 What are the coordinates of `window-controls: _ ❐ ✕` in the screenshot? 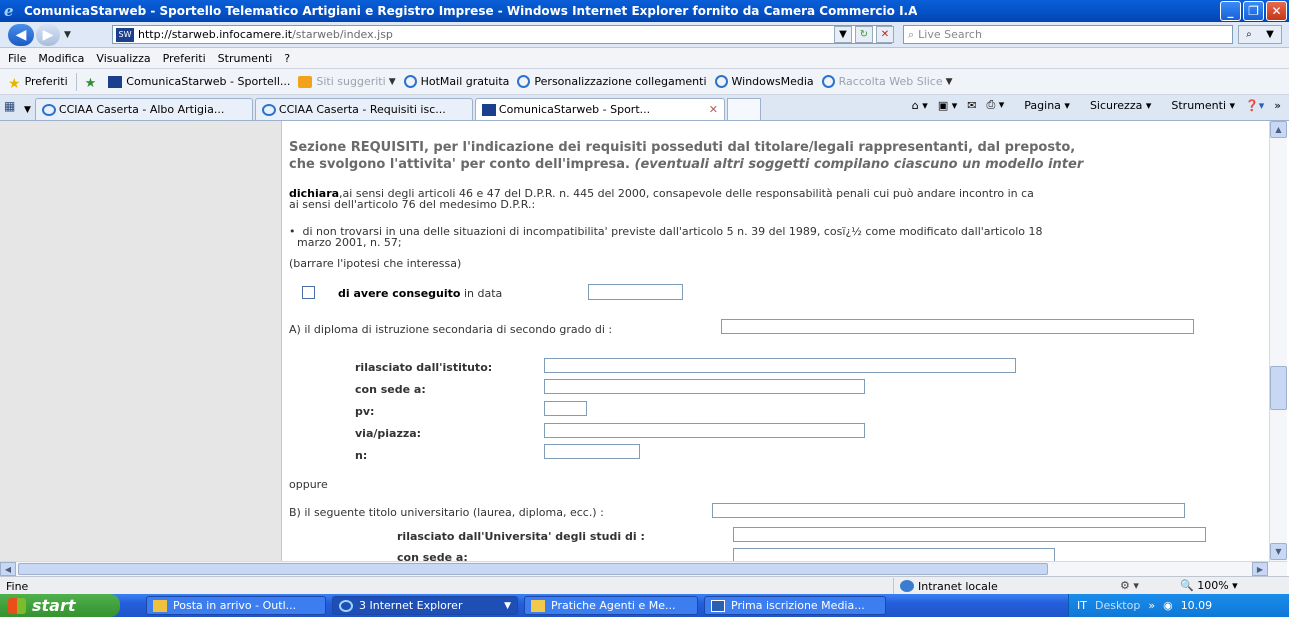 It's located at (1253, 11).